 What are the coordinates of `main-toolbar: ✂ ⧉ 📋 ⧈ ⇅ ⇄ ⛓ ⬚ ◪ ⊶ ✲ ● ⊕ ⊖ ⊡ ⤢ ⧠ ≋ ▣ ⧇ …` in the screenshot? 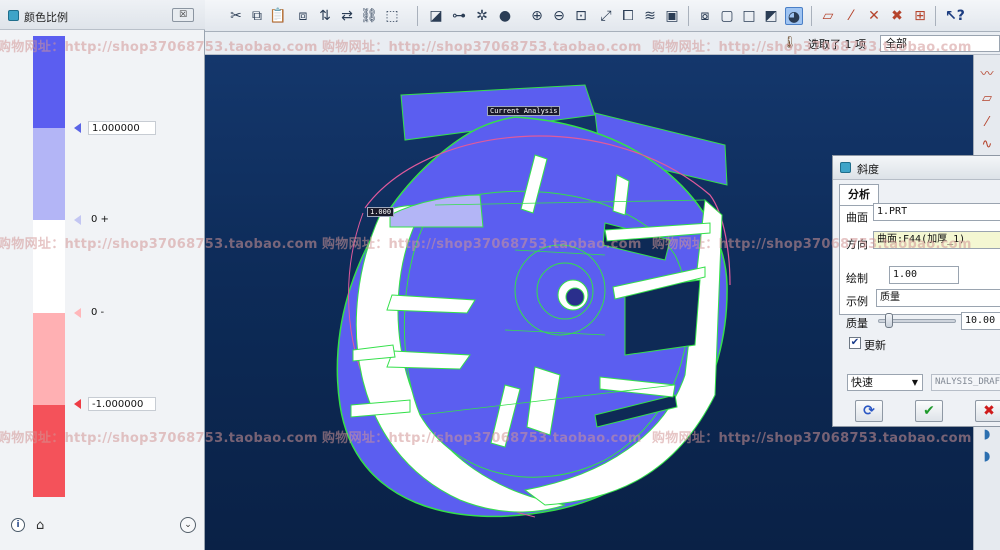 It's located at (602, 16).